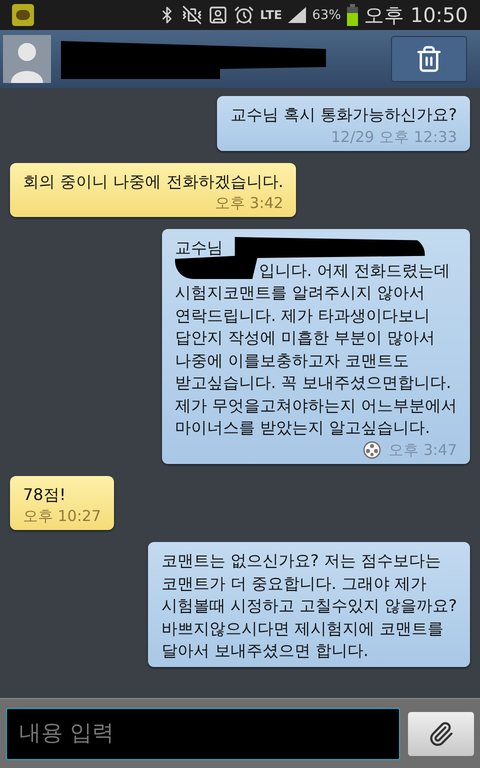 This screenshot has height=768, width=480. Describe the element at coordinates (27, 59) in the screenshot. I see `avatar-silhouette` at that location.